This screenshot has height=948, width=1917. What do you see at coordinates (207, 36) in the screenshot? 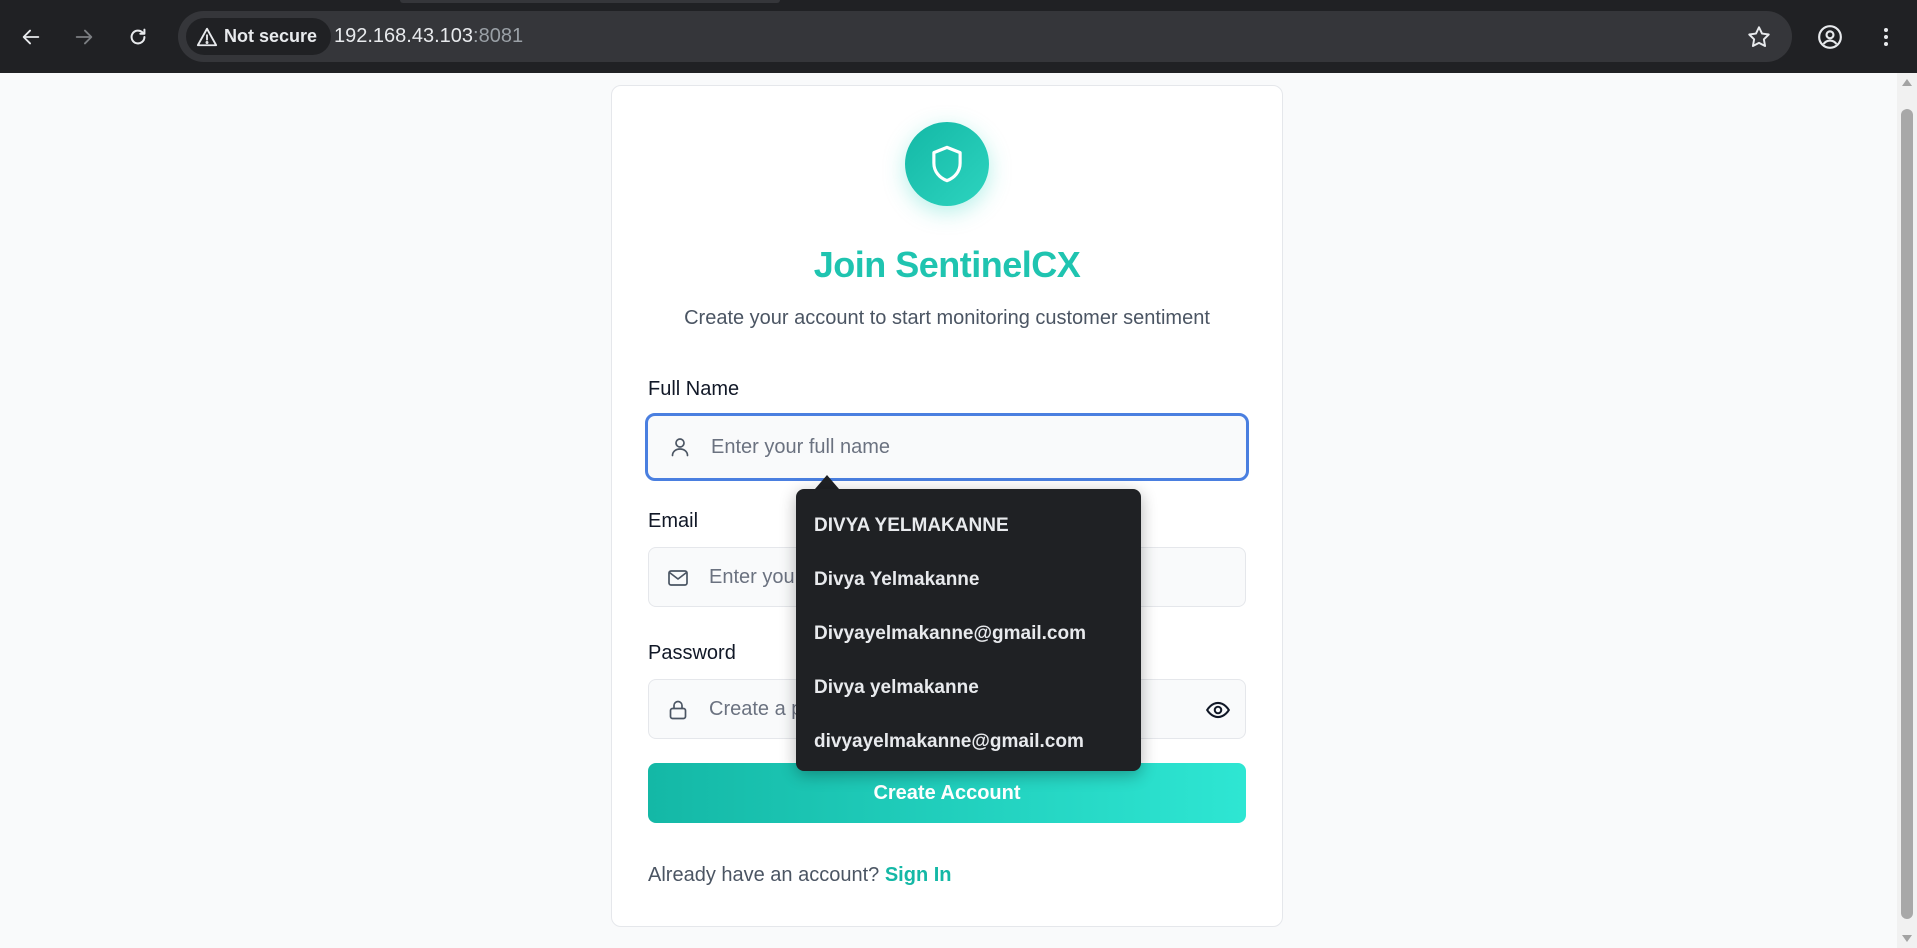
I see `warning-triangle-icon` at bounding box center [207, 36].